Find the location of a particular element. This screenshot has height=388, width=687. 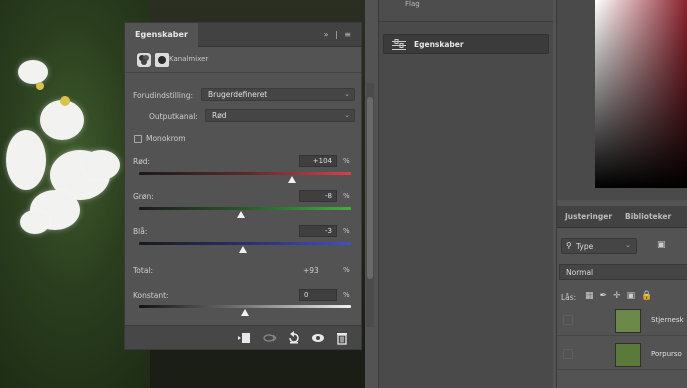

flag-label: Flag is located at coordinates (412, 4).